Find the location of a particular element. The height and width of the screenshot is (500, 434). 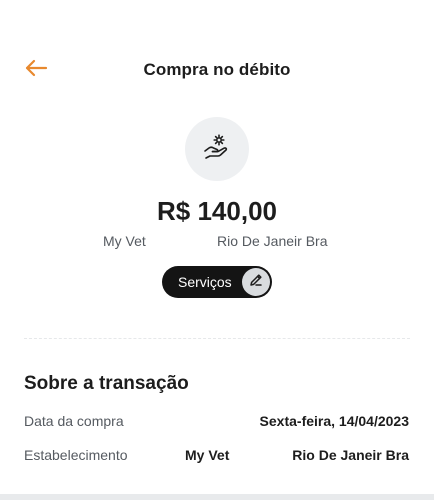

page-title: Compra no débito is located at coordinates (217, 69).